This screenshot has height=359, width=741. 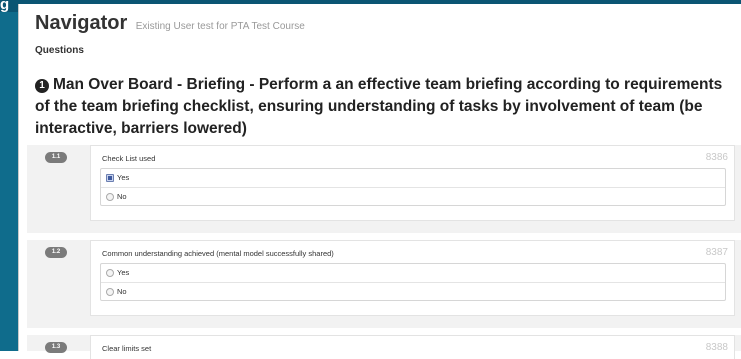 I want to click on question-code: 8387, so click(x=716, y=252).